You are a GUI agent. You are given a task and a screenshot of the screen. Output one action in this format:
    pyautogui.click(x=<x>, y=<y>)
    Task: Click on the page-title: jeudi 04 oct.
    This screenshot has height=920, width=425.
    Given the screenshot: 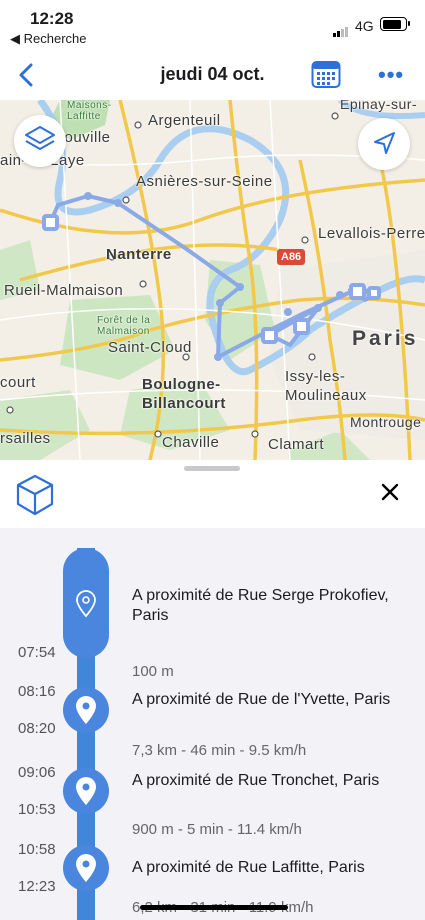 What is the action you would take?
    pyautogui.click(x=212, y=74)
    